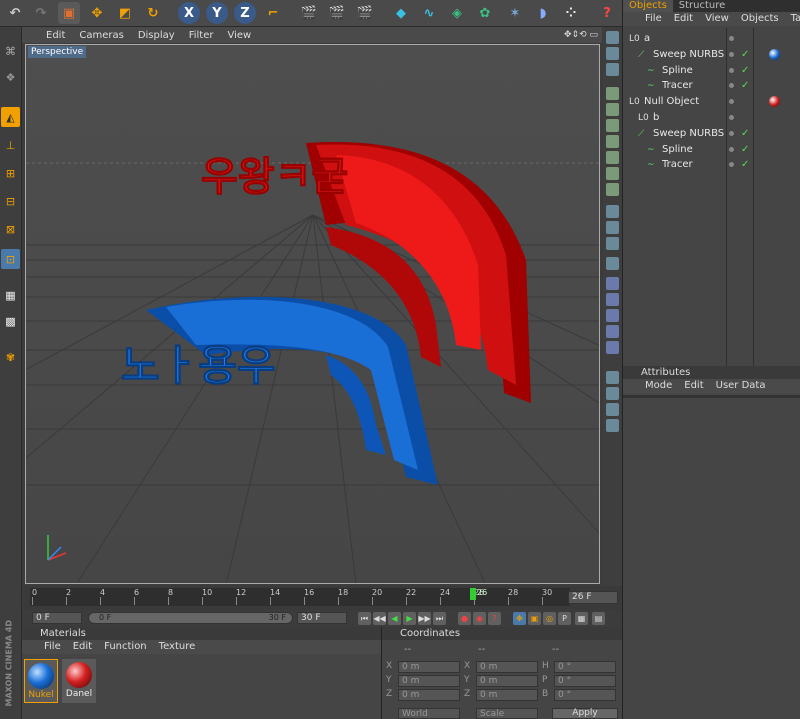 This screenshot has height=719, width=800. What do you see at coordinates (365, 13) in the screenshot?
I see `render-settings-icon: 🎬` at bounding box center [365, 13].